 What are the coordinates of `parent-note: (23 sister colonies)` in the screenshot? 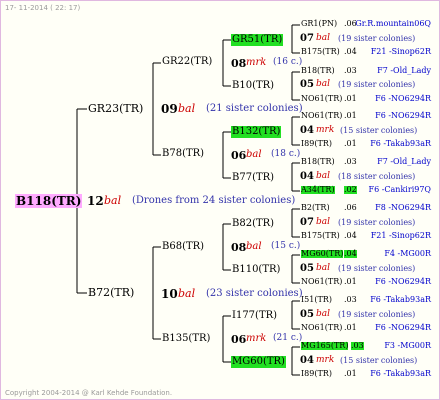 It's located at (254, 293).